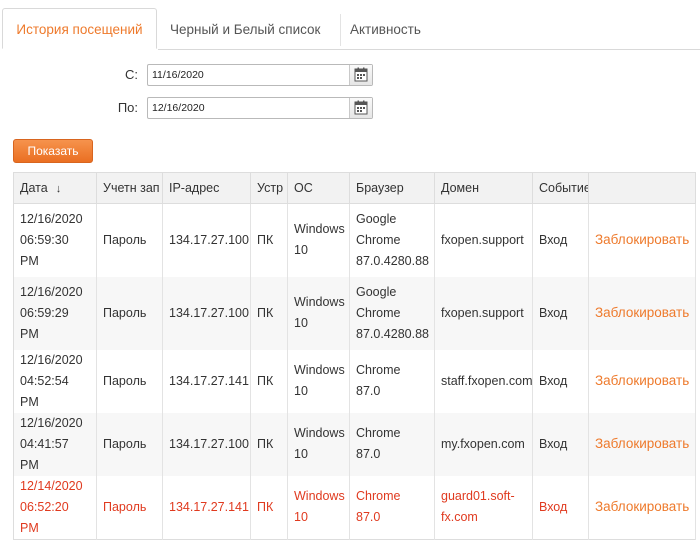 This screenshot has width=700, height=540. What do you see at coordinates (129, 188) in the screenshot?
I see `column-header-account: Учетн зап` at bounding box center [129, 188].